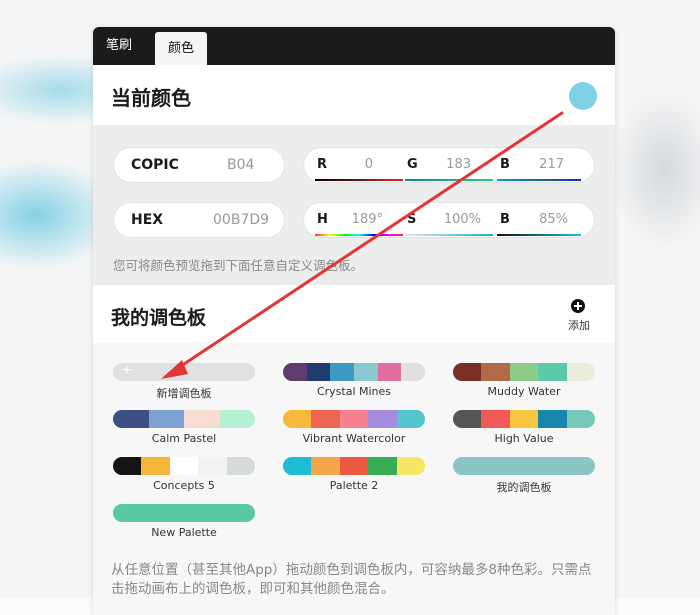  I want to click on s-slider, so click(449, 235).